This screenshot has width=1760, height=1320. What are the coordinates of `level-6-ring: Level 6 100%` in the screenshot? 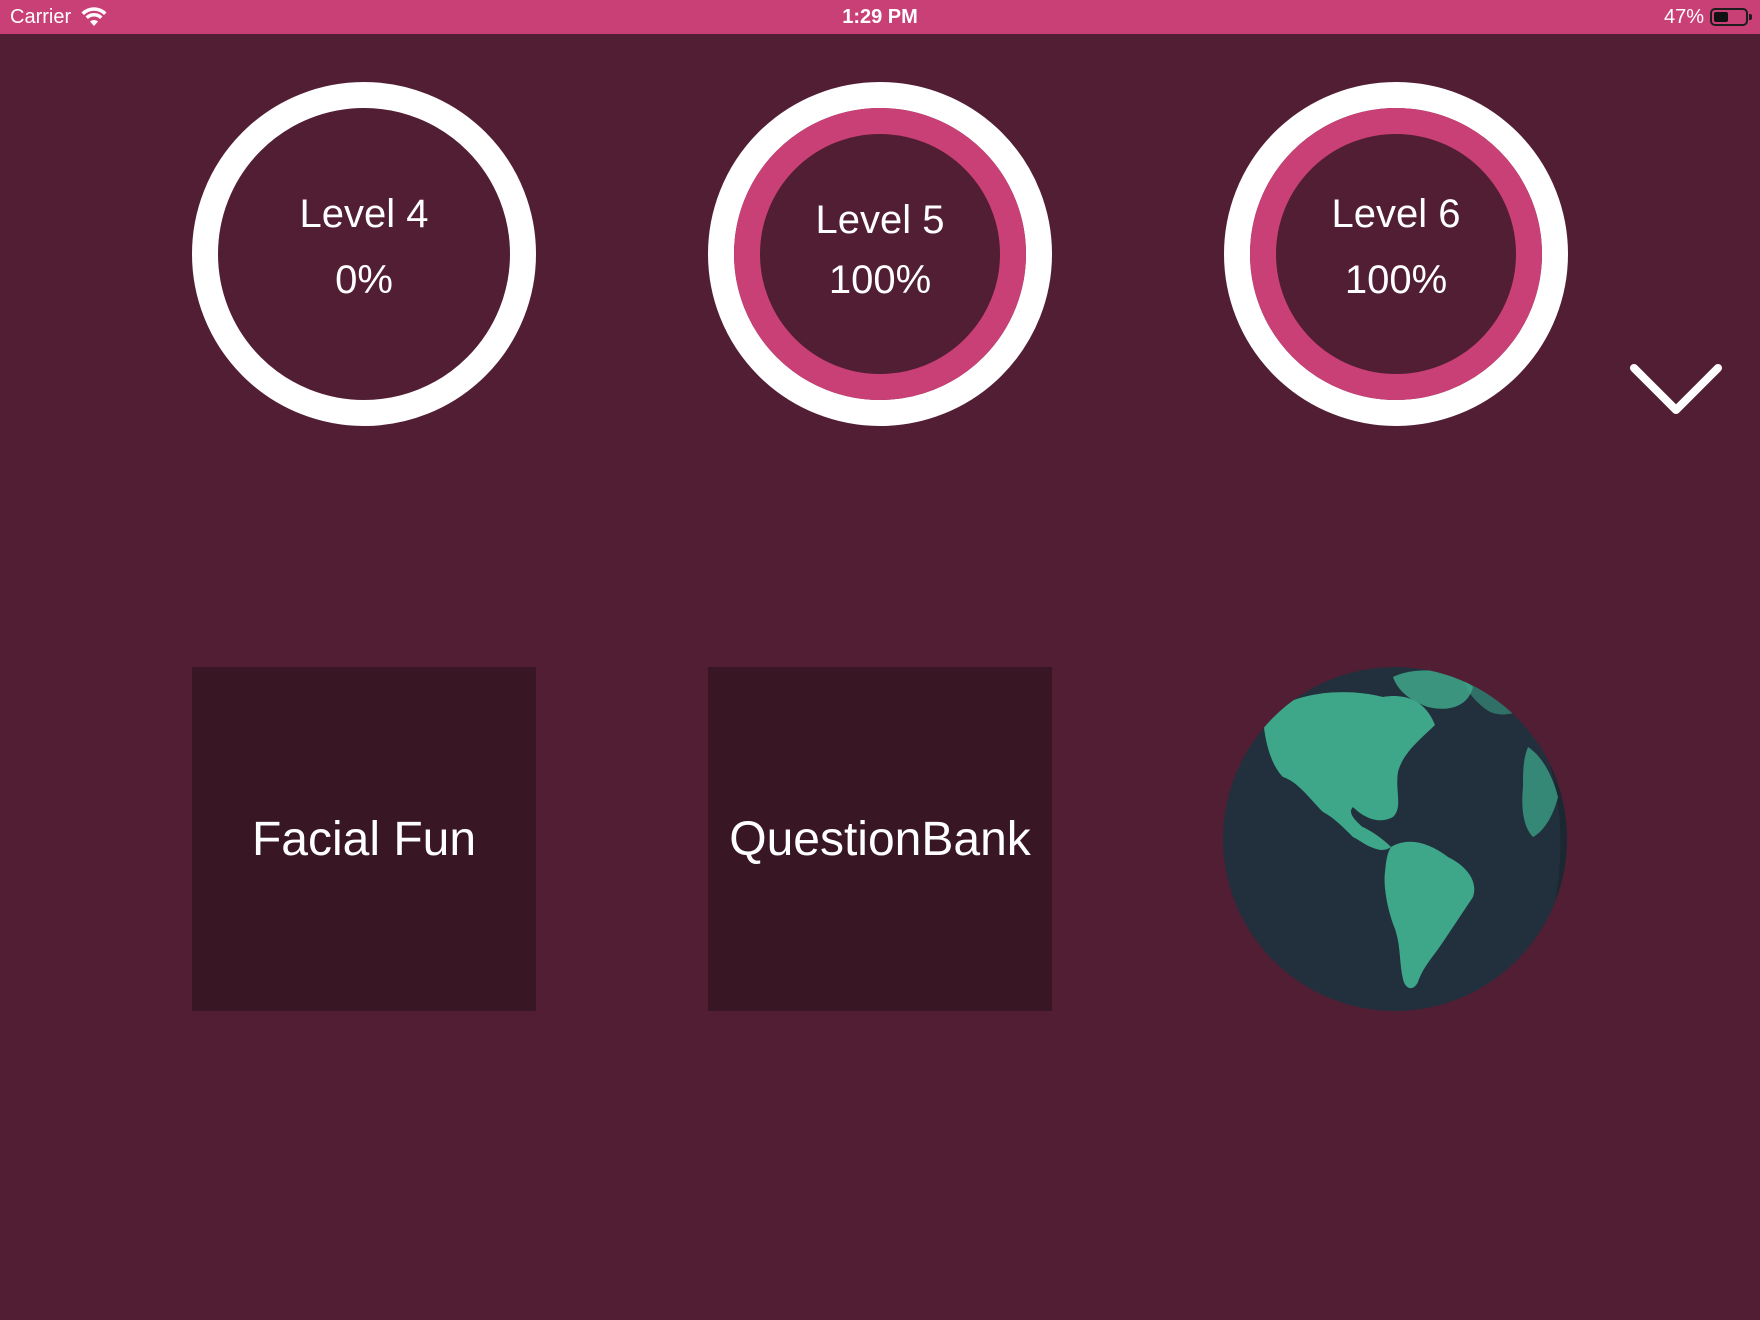 It's located at (1396, 254).